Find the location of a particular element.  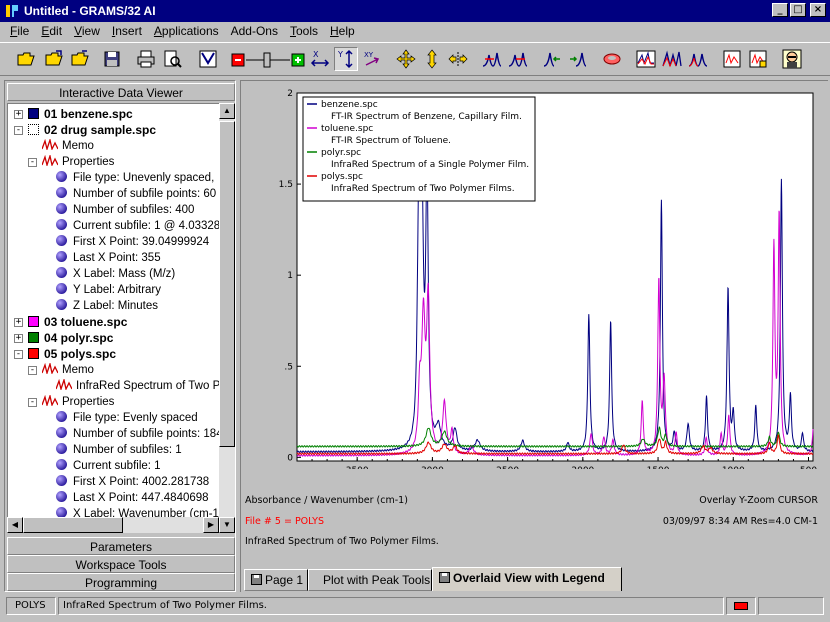

tree-file-item: 03 toluene.spc is located at coordinates (77, 322).